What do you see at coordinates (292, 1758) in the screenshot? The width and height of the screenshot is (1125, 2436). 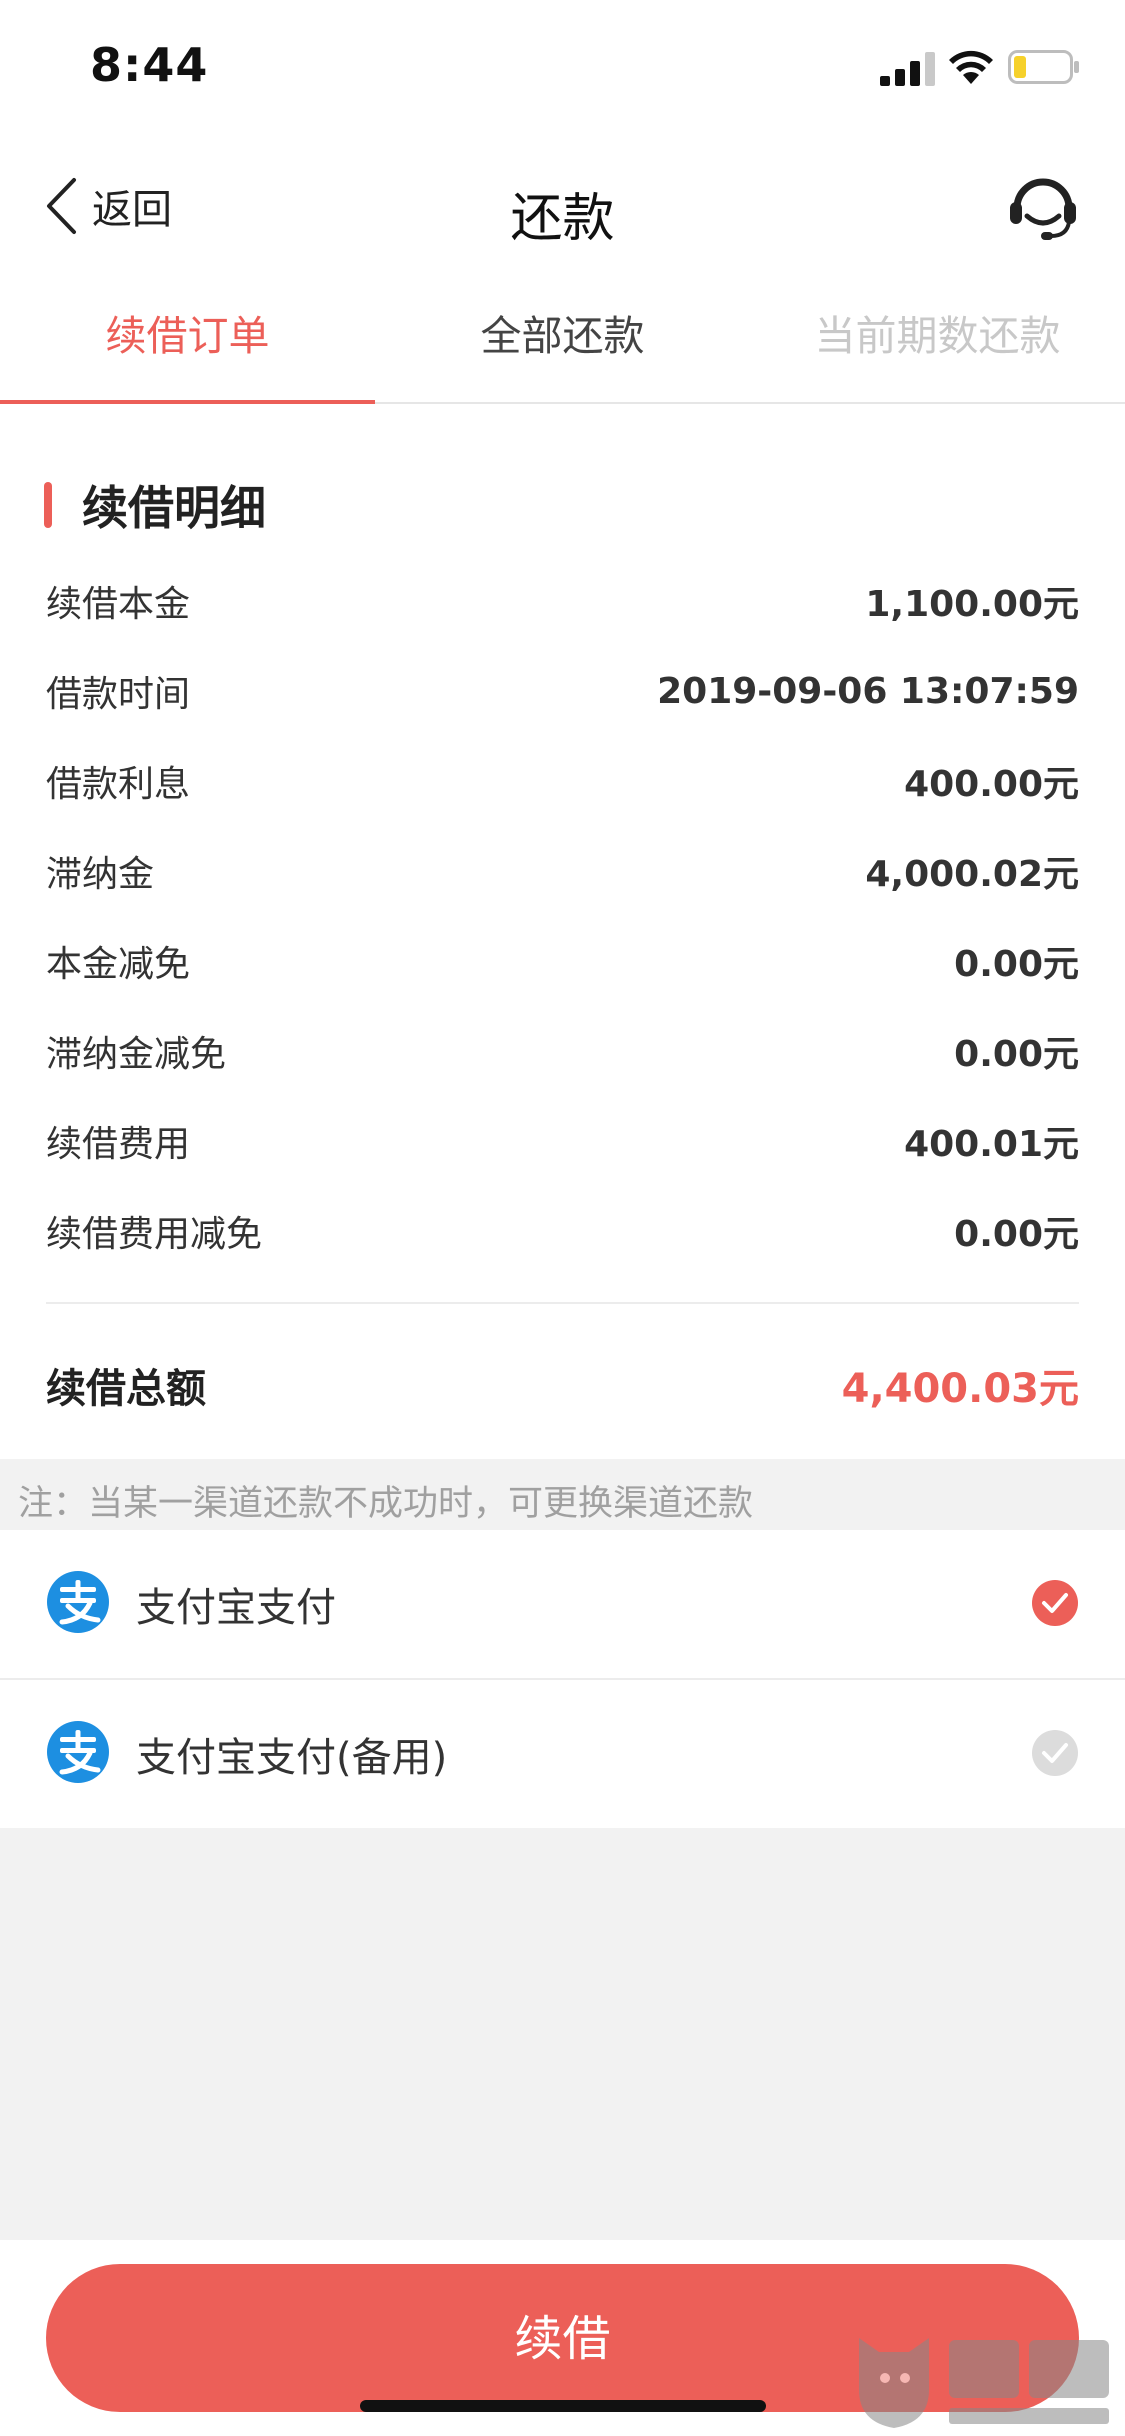 I see `payment-label: 支付宝支付(备用)` at bounding box center [292, 1758].